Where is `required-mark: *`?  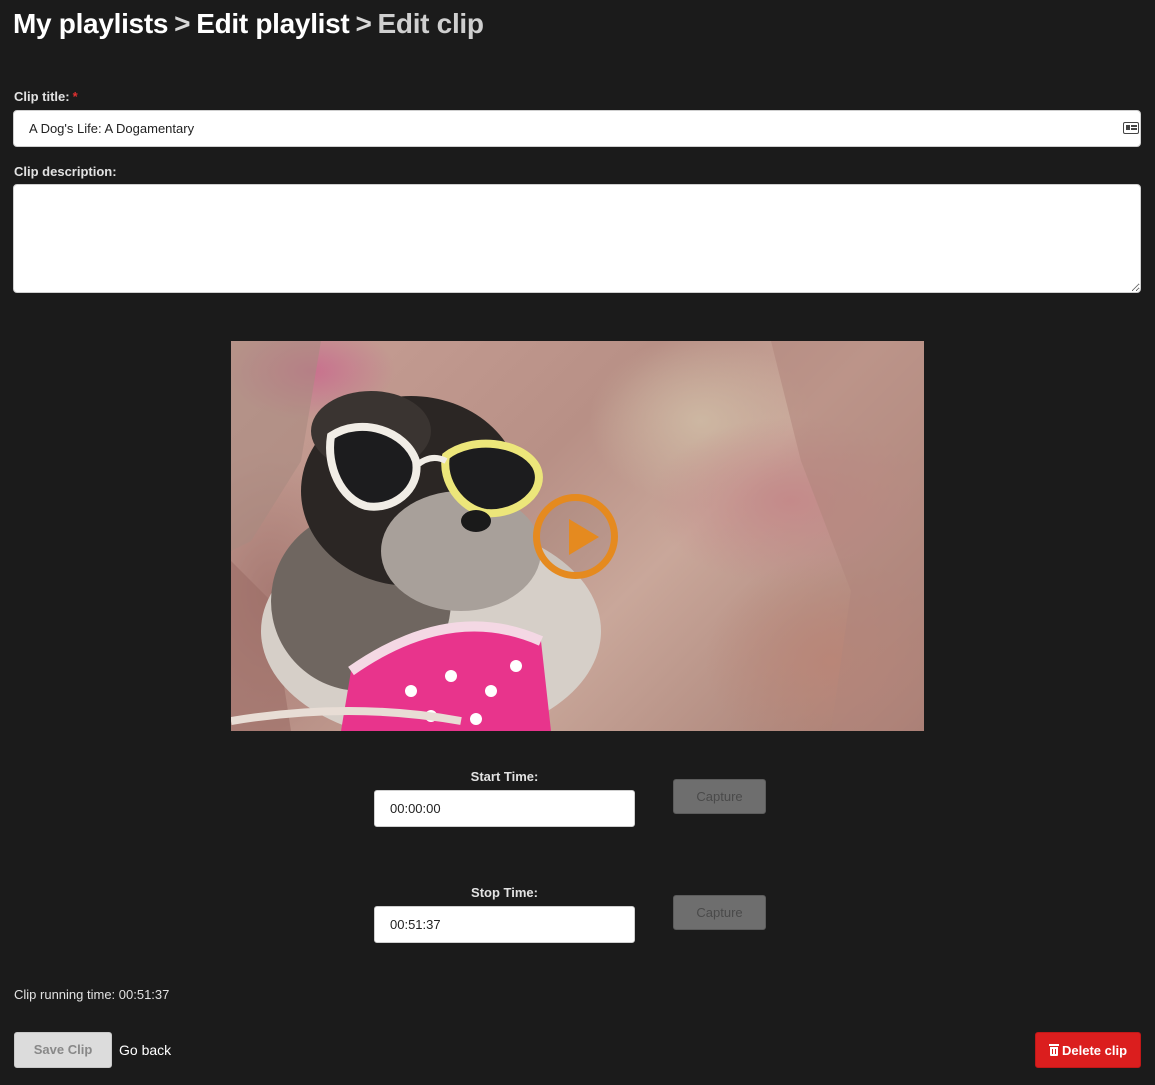 required-mark: * is located at coordinates (75, 96).